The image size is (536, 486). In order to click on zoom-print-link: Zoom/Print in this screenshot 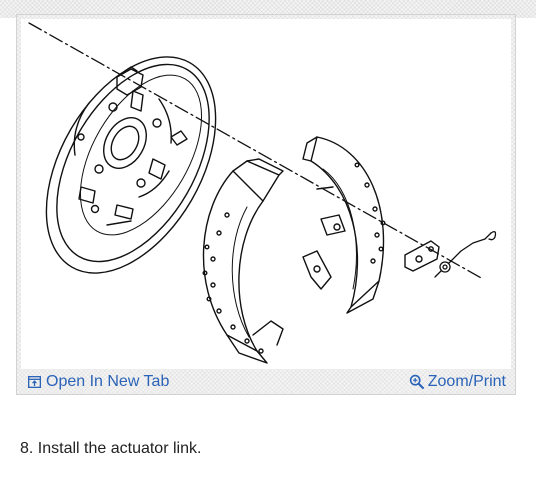, I will do `click(457, 382)`.